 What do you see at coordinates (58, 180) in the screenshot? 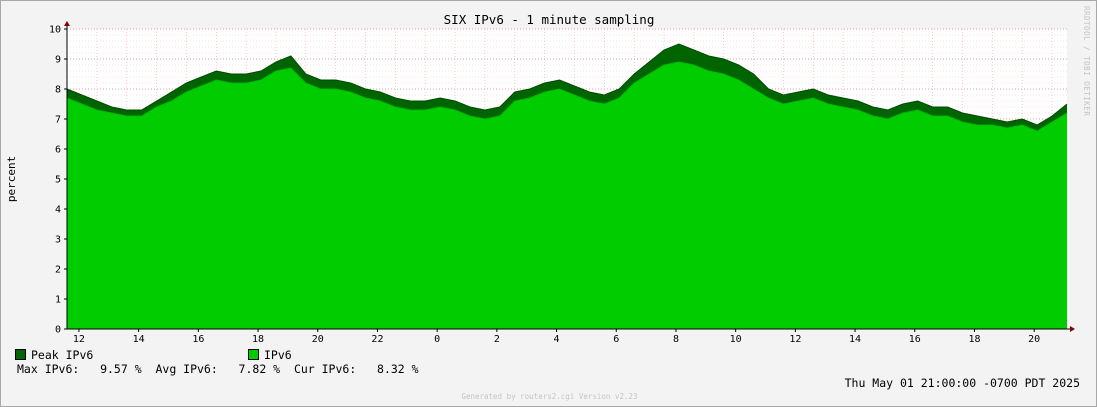
I see `y-tick-label: 5` at bounding box center [58, 180].